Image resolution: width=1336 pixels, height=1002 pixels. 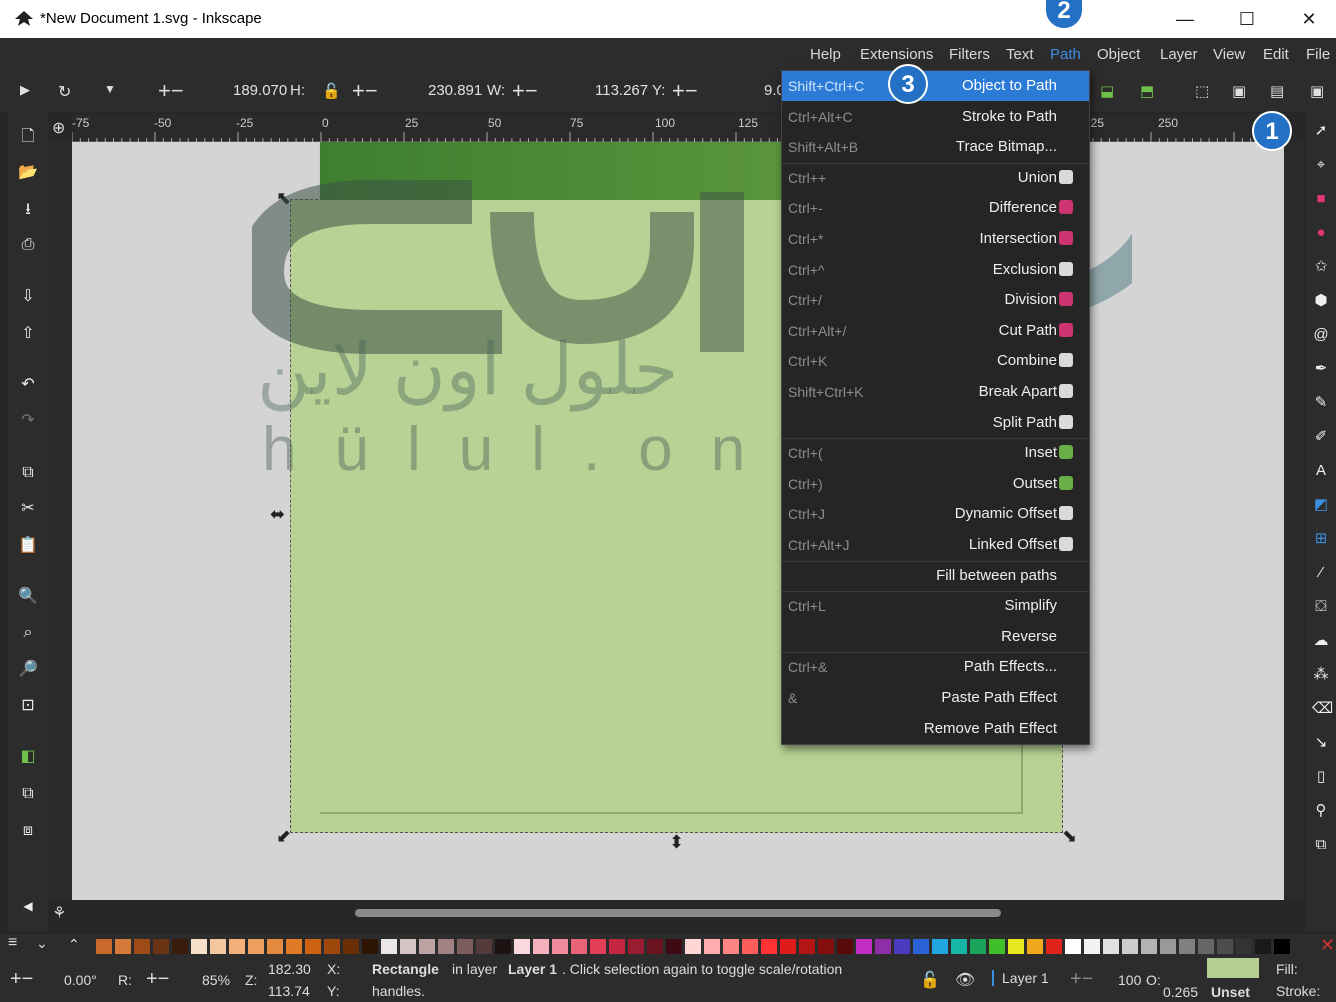 I want to click on path-menu-item: Ctrl+K Combine, so click(x=935, y=361).